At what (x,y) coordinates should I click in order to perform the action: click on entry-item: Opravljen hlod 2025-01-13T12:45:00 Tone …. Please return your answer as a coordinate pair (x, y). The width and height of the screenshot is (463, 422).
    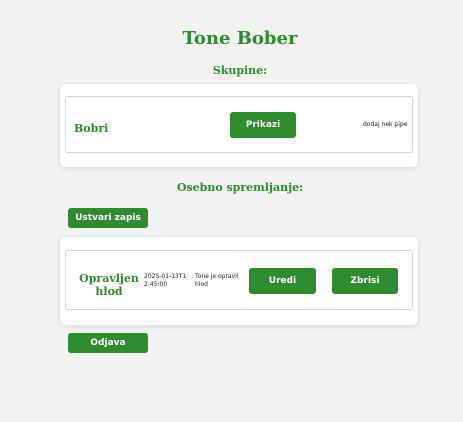
    Looking at the image, I should click on (239, 280).